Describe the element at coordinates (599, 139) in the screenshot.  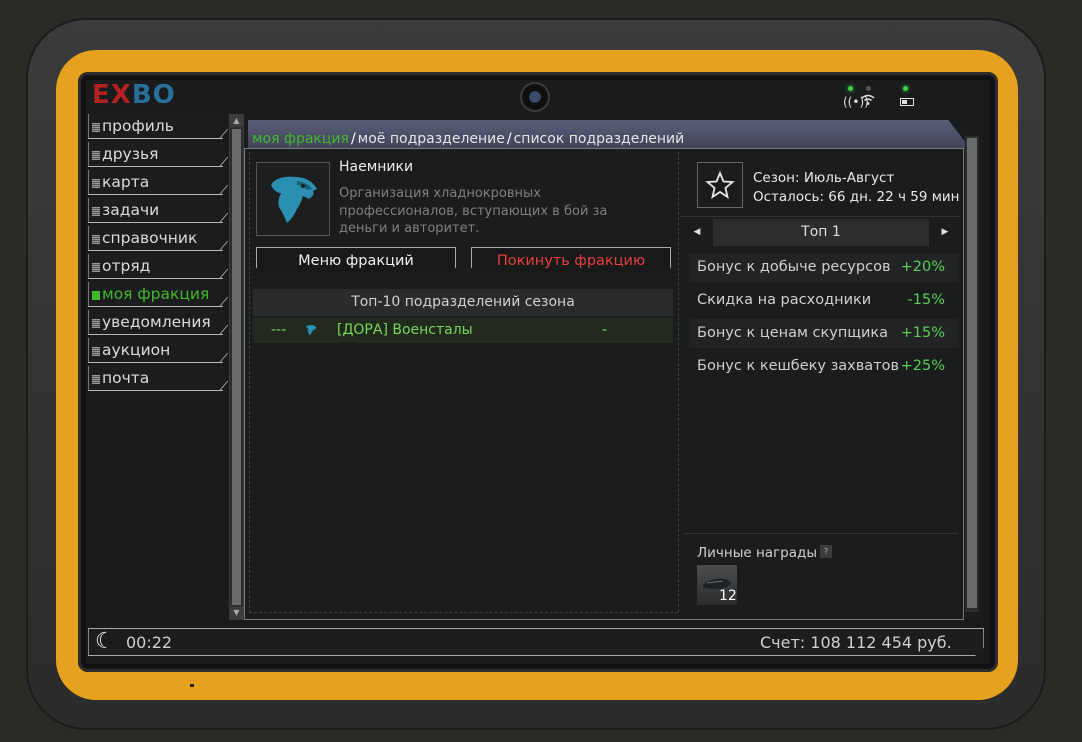
I see `breadcrumb-item-unit-list: список подразделений` at that location.